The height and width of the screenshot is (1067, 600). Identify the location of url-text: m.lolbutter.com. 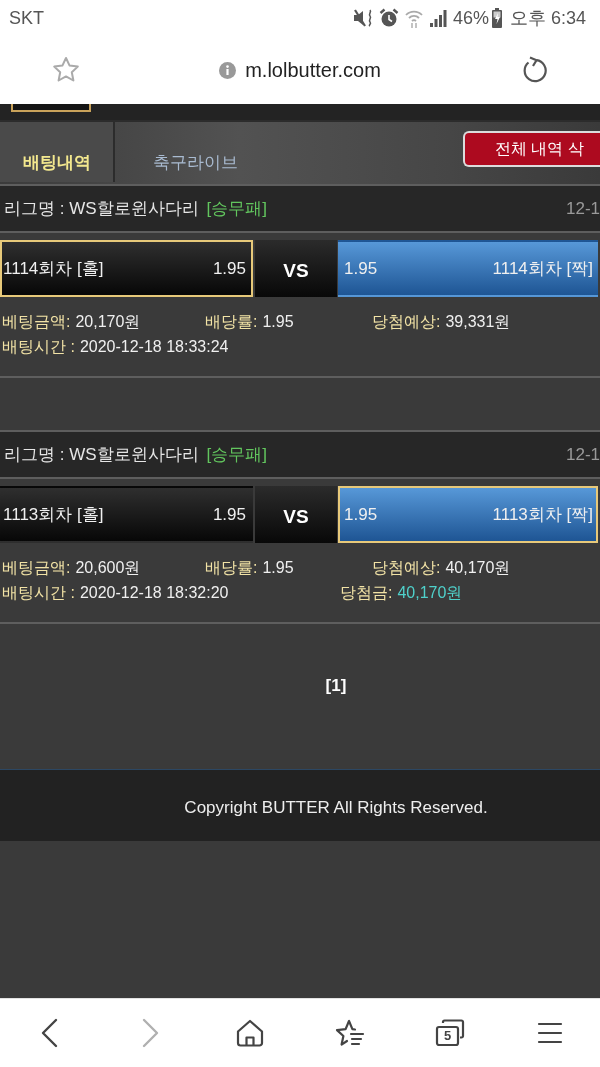
(313, 70).